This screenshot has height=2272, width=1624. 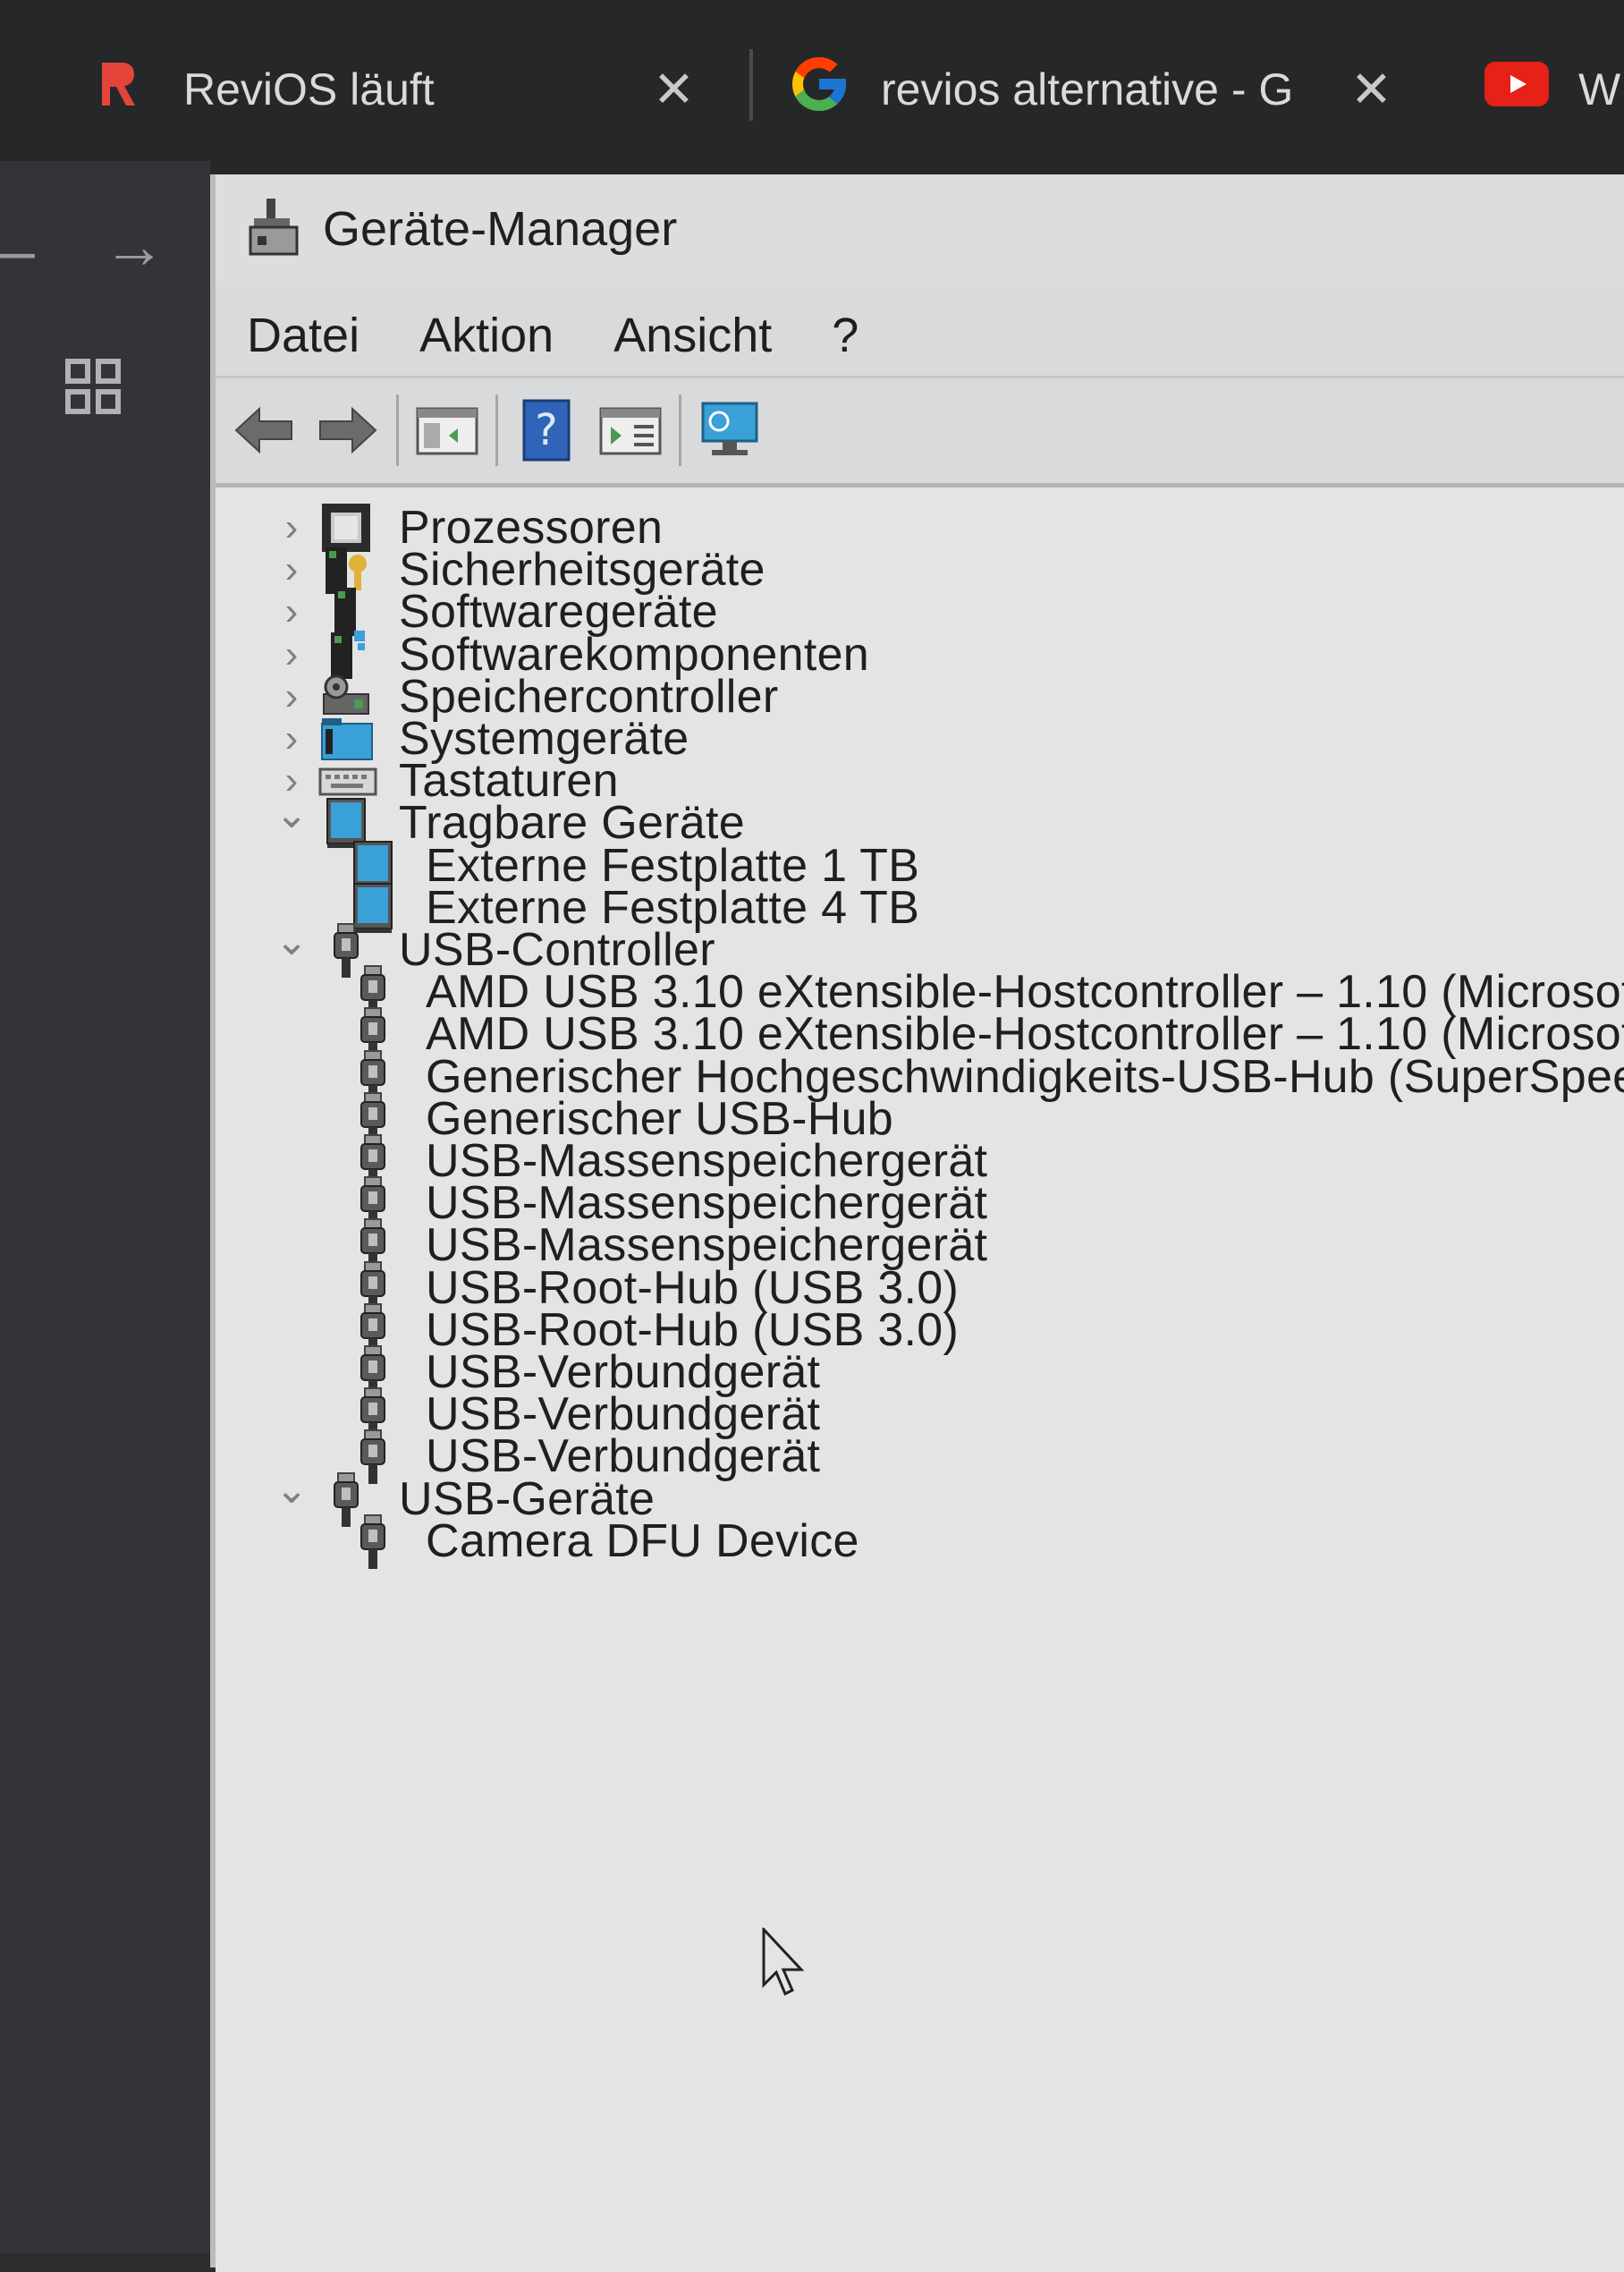 What do you see at coordinates (93, 389) in the screenshot?
I see `apps-grid-icon` at bounding box center [93, 389].